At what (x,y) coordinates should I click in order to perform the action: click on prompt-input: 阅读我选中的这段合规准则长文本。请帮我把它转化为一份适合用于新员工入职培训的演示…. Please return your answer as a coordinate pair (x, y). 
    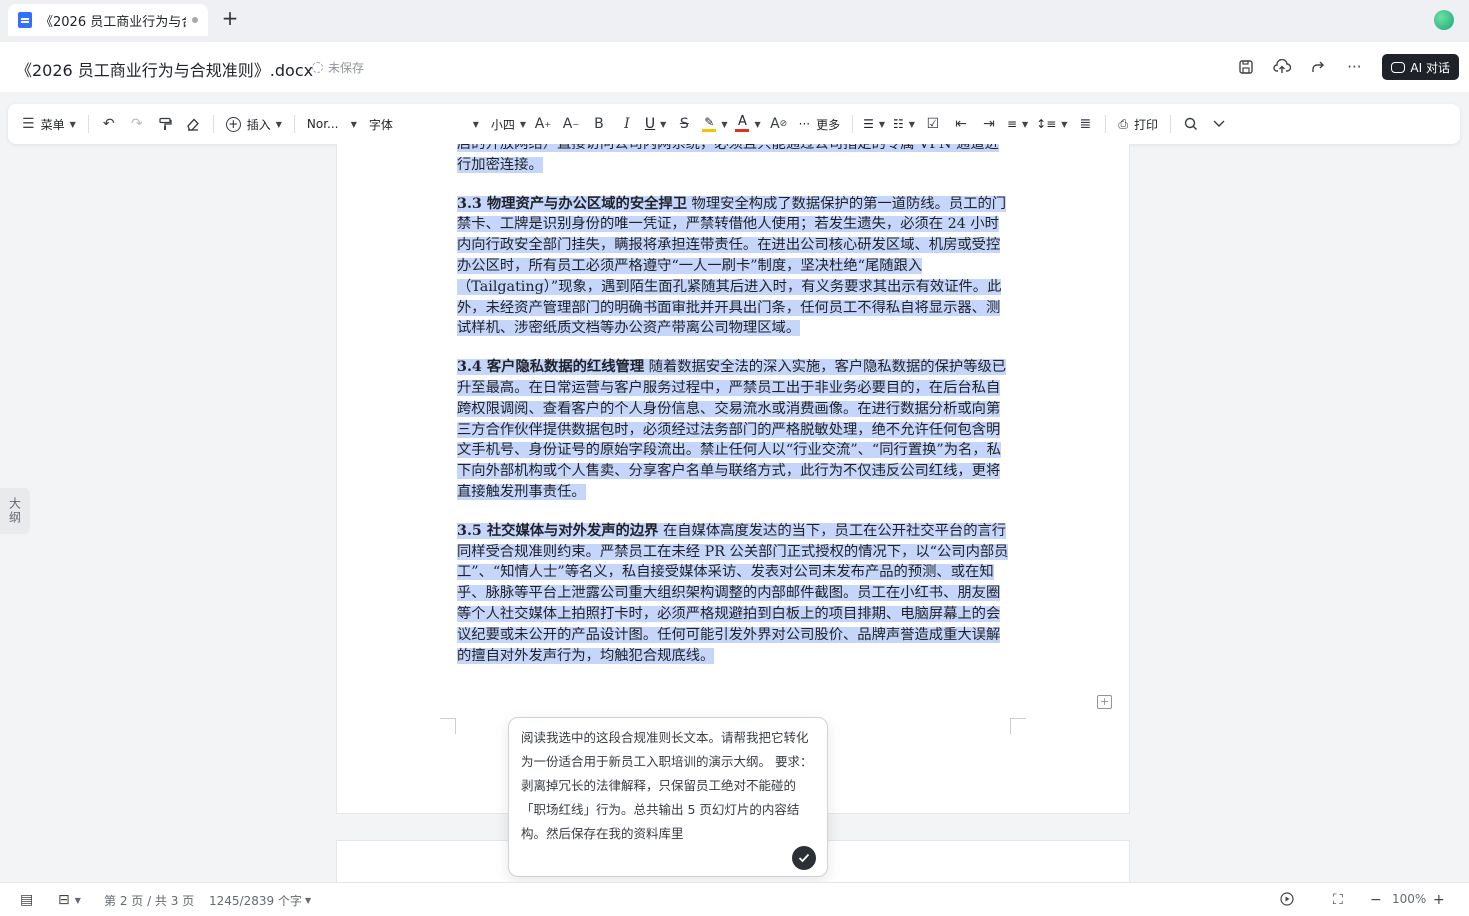
    Looking at the image, I should click on (669, 786).